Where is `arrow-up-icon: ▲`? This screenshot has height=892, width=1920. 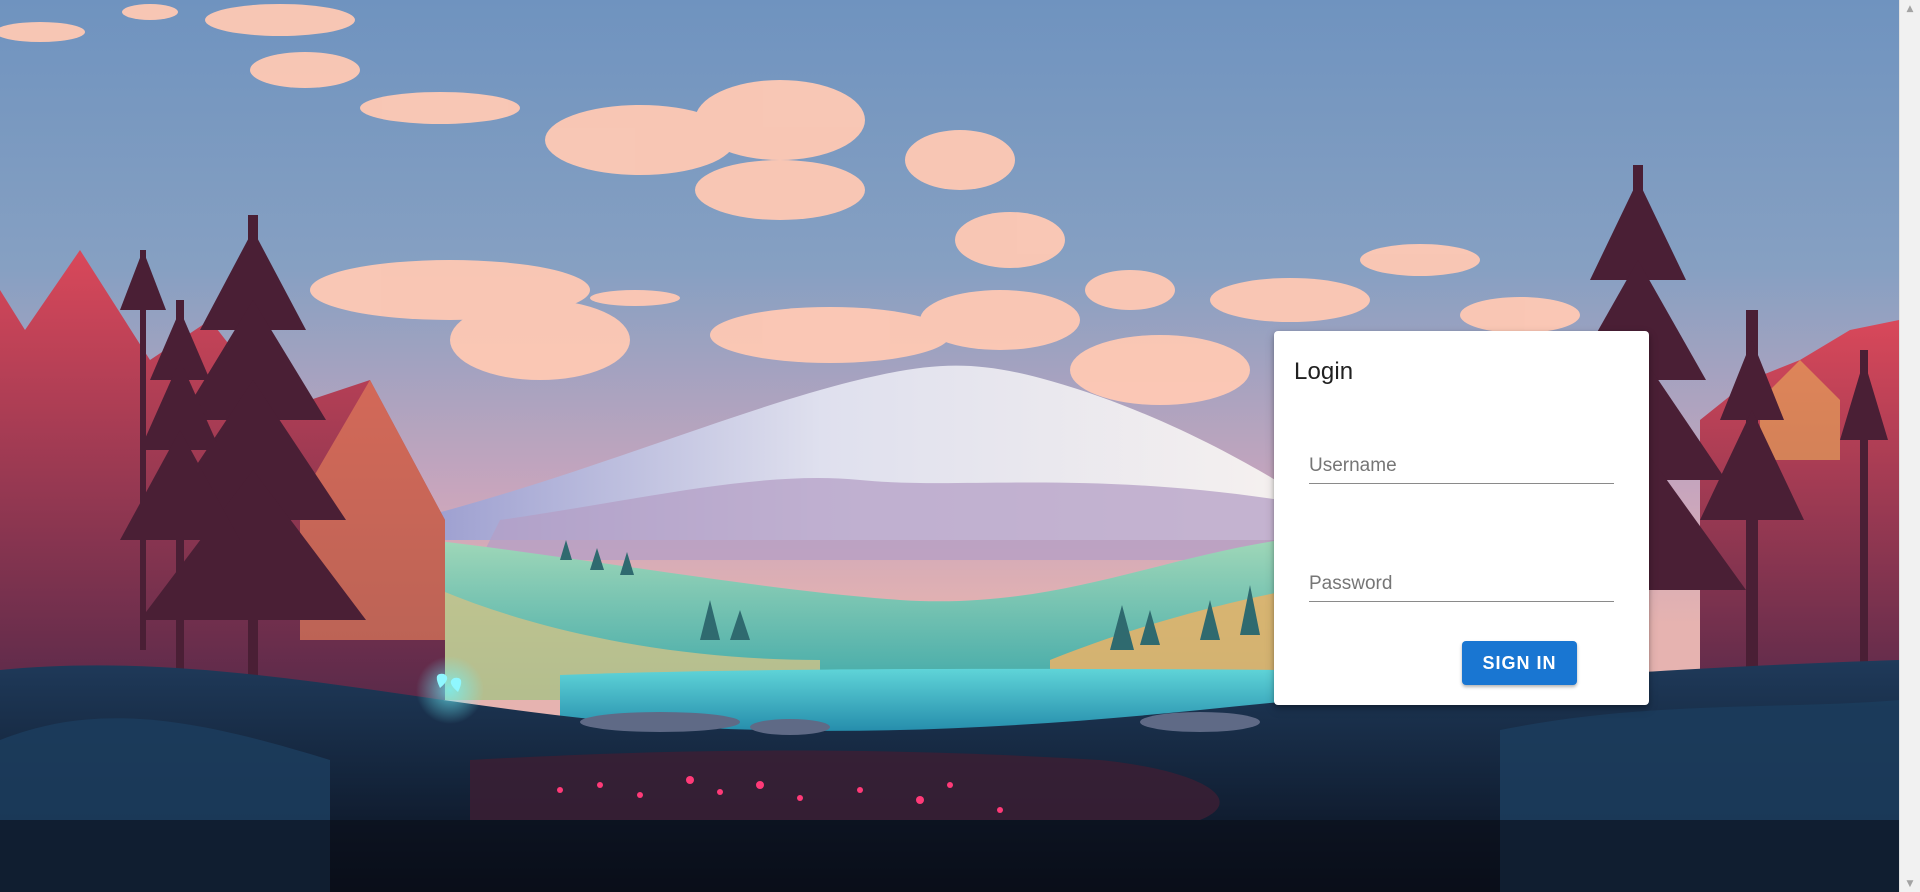
arrow-up-icon: ▲ is located at coordinates (1910, 8).